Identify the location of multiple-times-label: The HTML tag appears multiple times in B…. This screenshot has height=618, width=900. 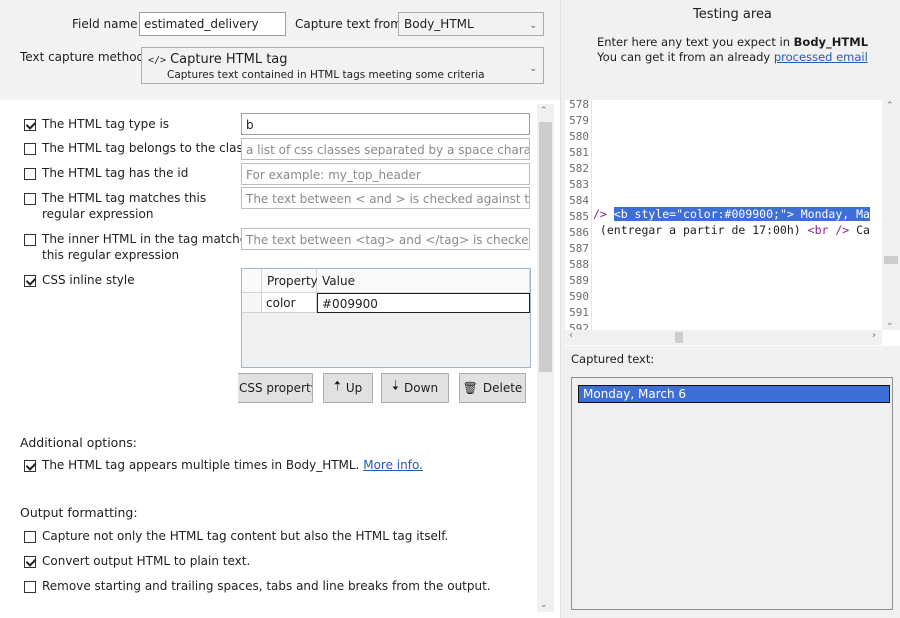
(232, 465).